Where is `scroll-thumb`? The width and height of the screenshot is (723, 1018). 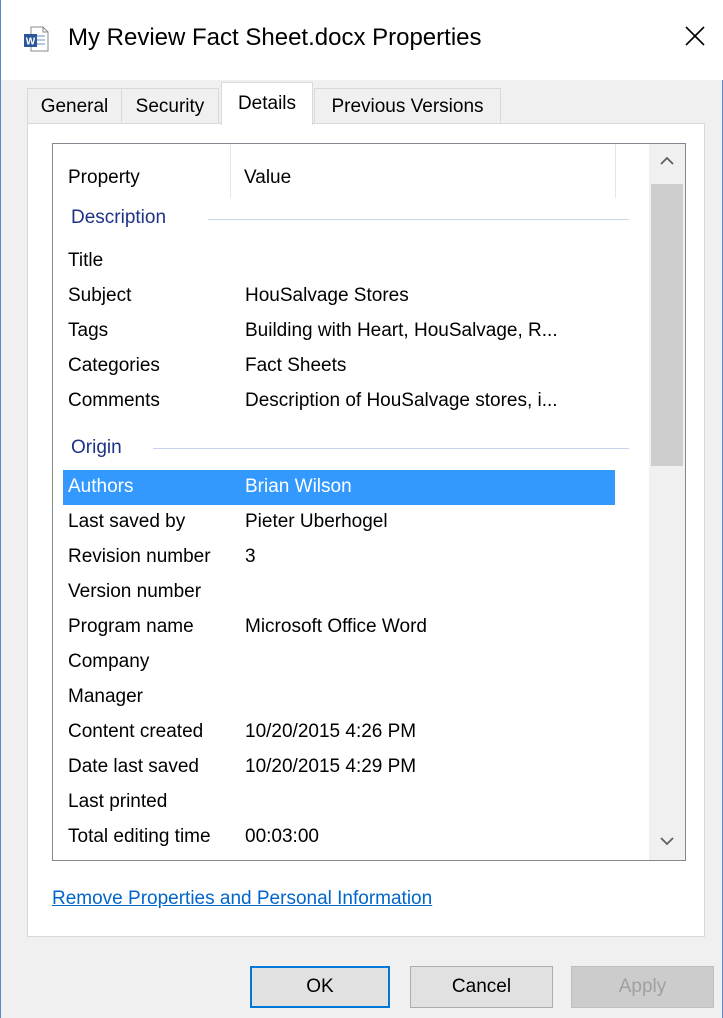
scroll-thumb is located at coordinates (667, 325).